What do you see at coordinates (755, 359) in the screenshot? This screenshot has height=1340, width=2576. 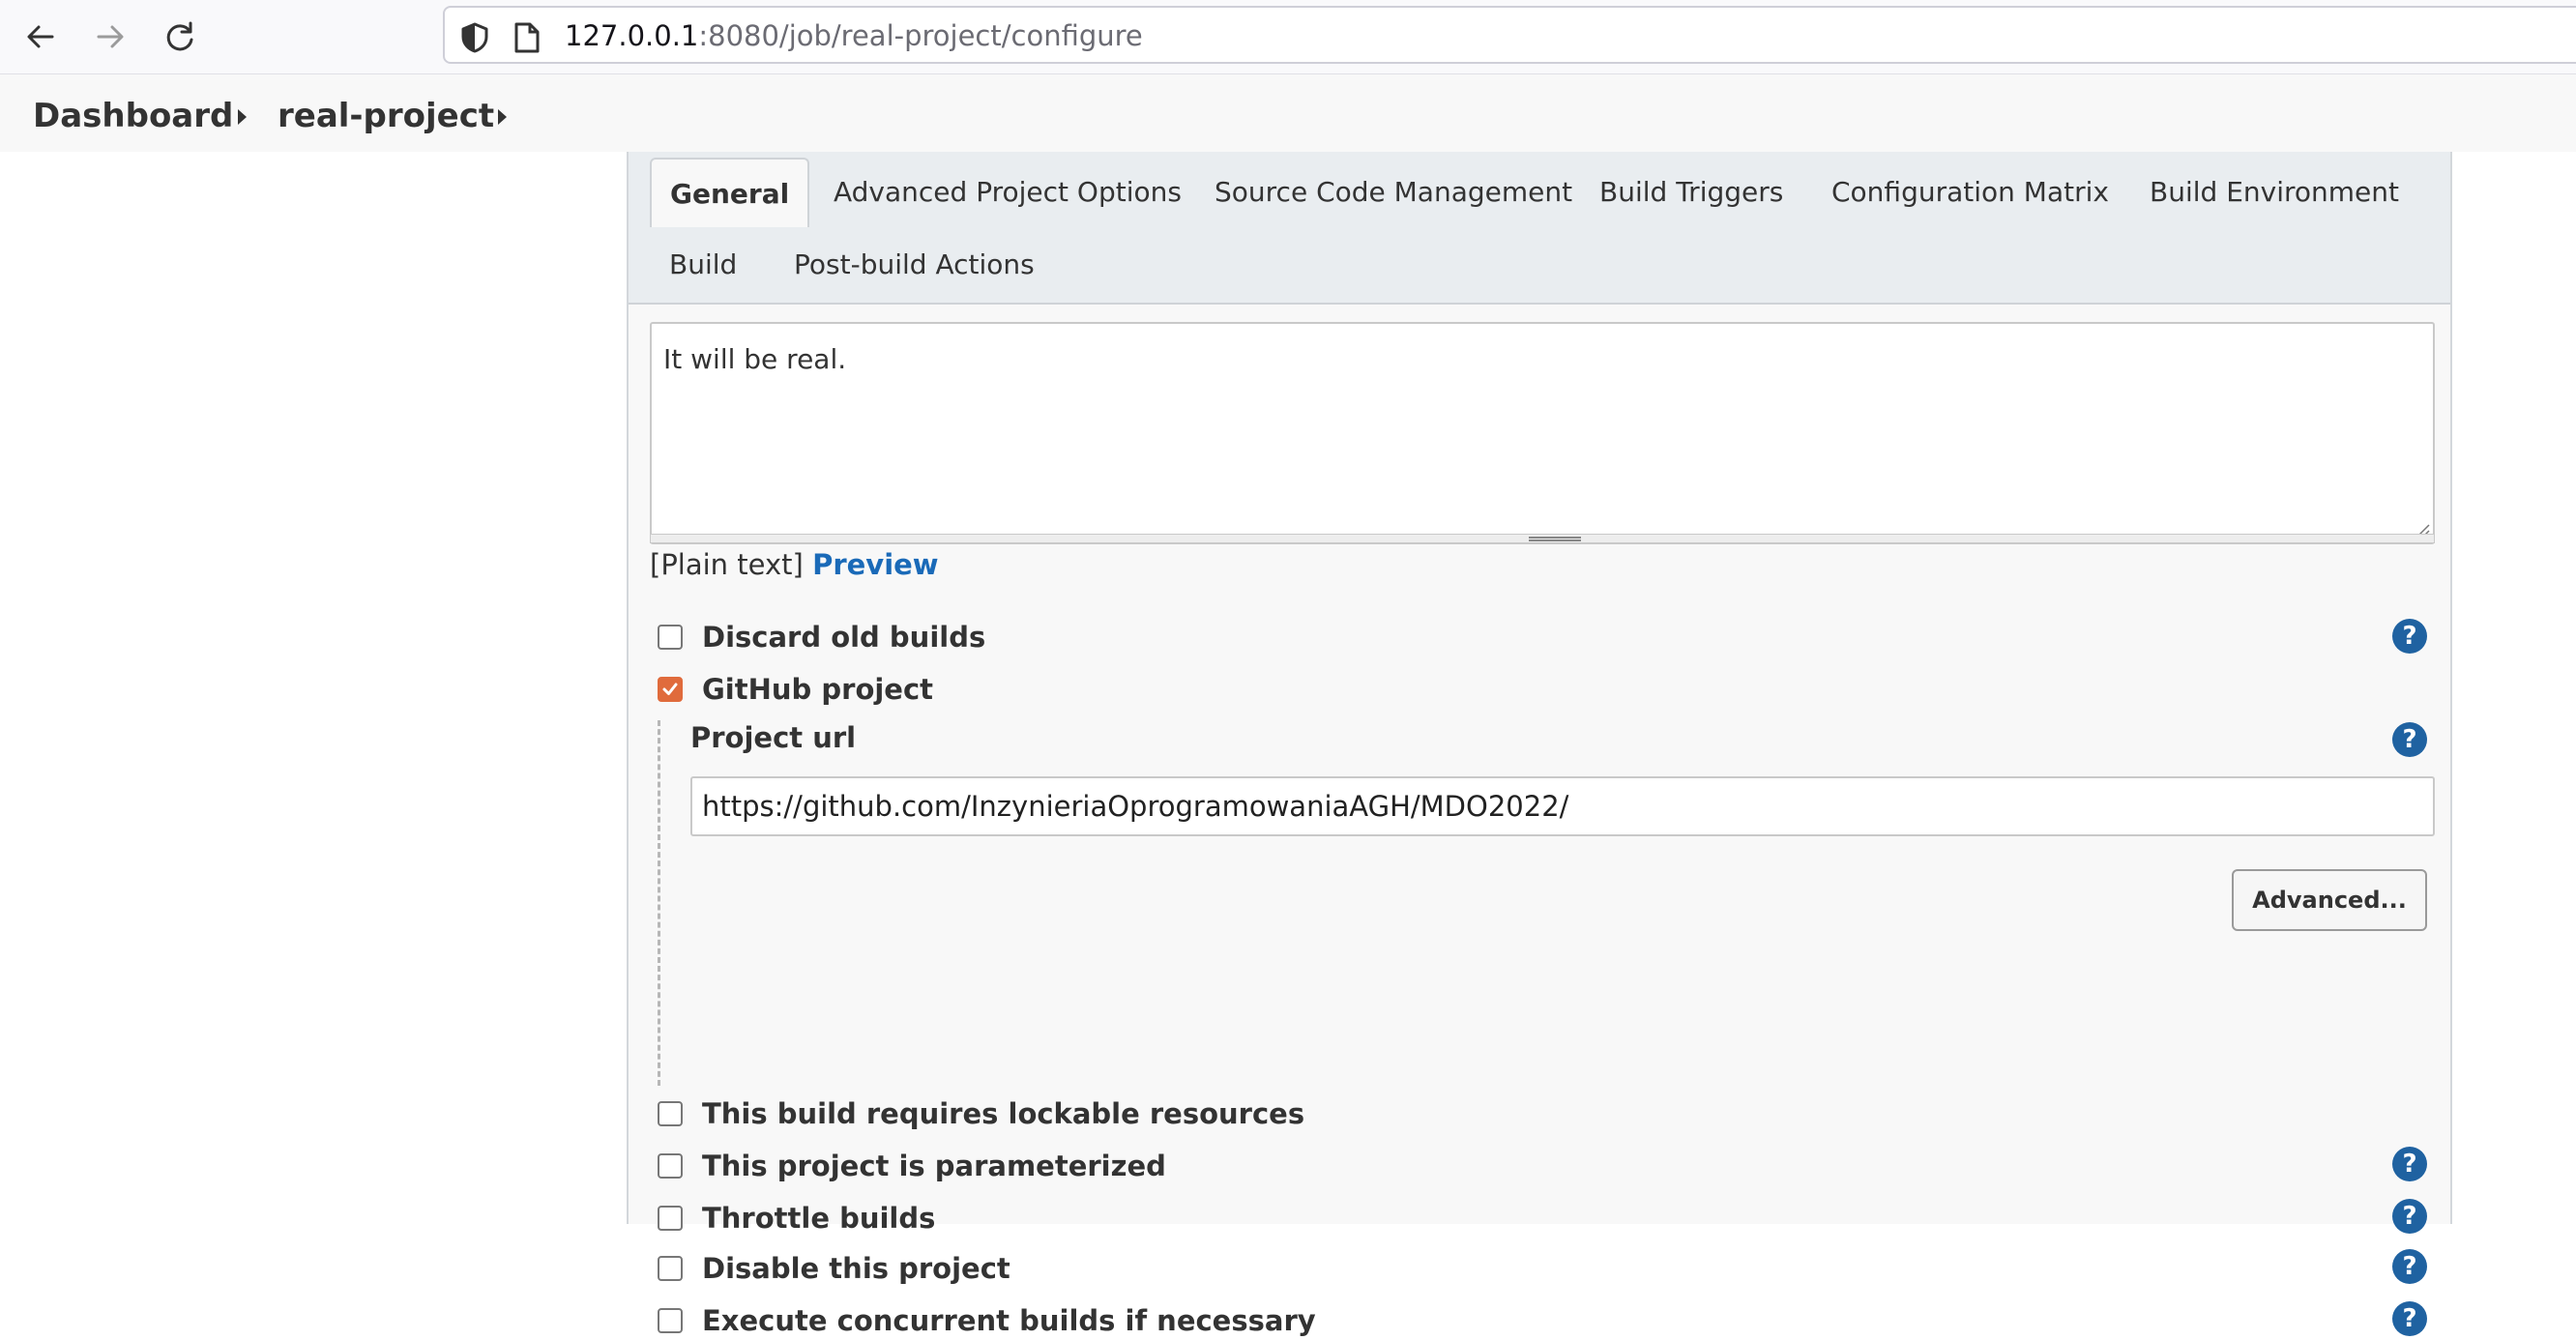 I see `description-text: It will be real.` at bounding box center [755, 359].